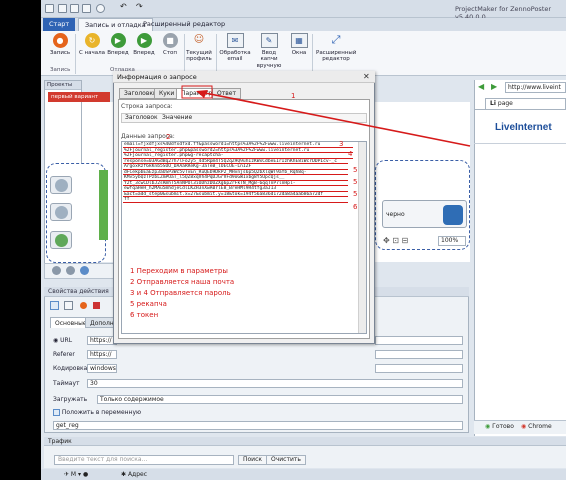 The width and height of the screenshot is (566, 480). I want to click on email-processing-button: ✉ Обработка email, so click(235, 48).